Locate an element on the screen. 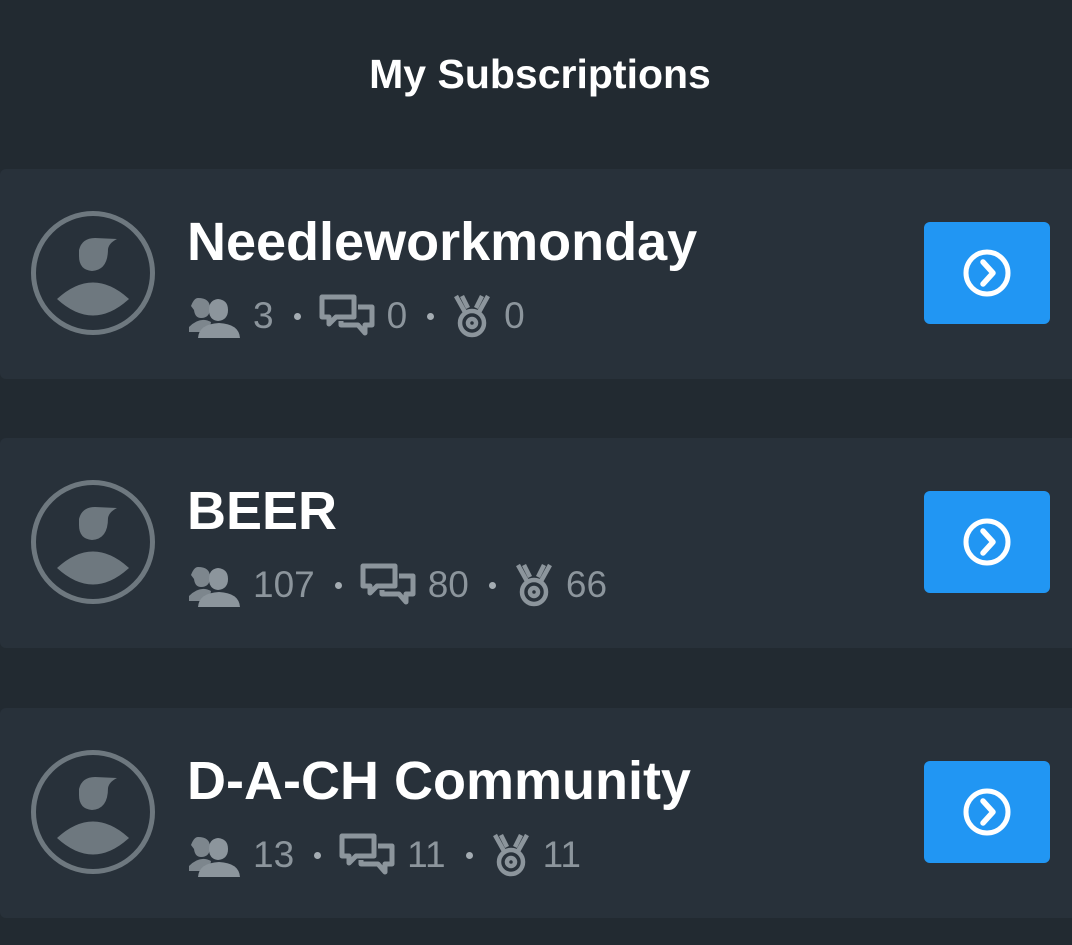 This screenshot has height=945, width=1072. members-count: 107 is located at coordinates (284, 584).